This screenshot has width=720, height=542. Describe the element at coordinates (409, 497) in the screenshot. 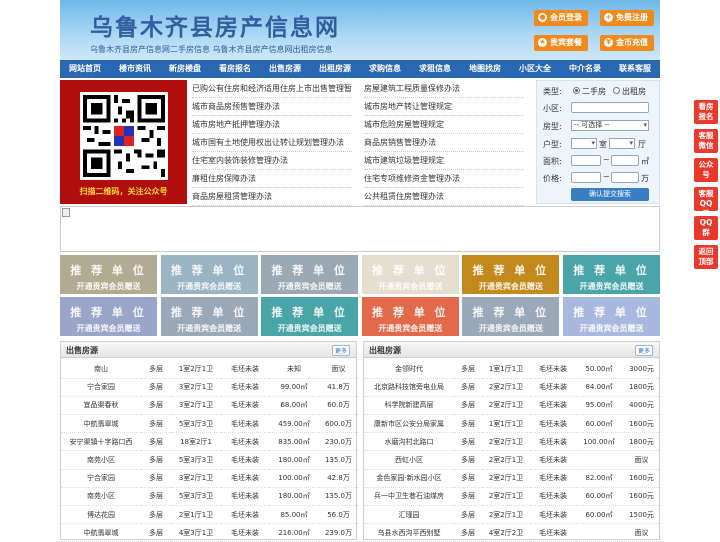

I see `listing-community: 兵一中卫生巷石油煤房` at that location.